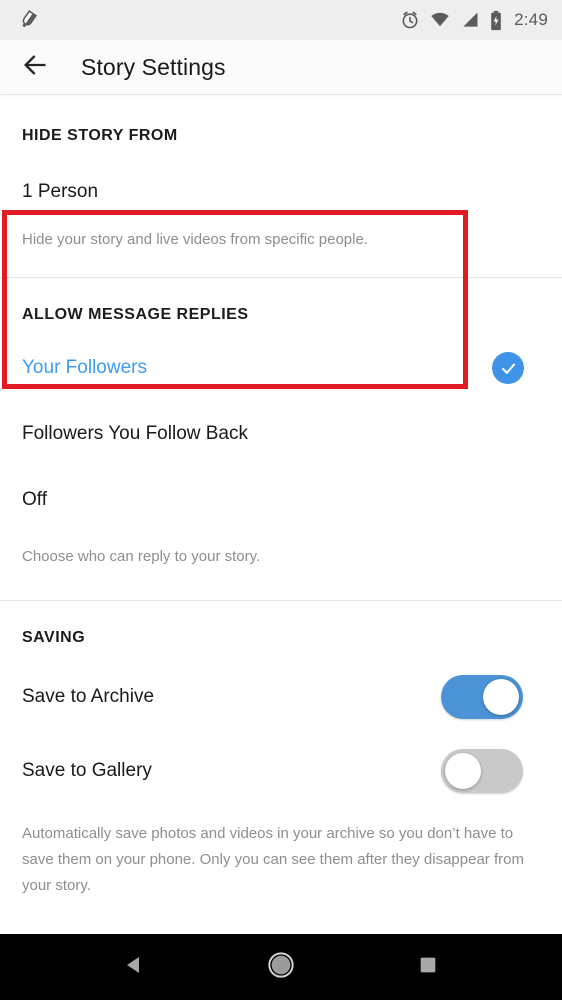 The image size is (562, 1000). Describe the element at coordinates (531, 19) in the screenshot. I see `status-bar-clock: 2:49` at that location.